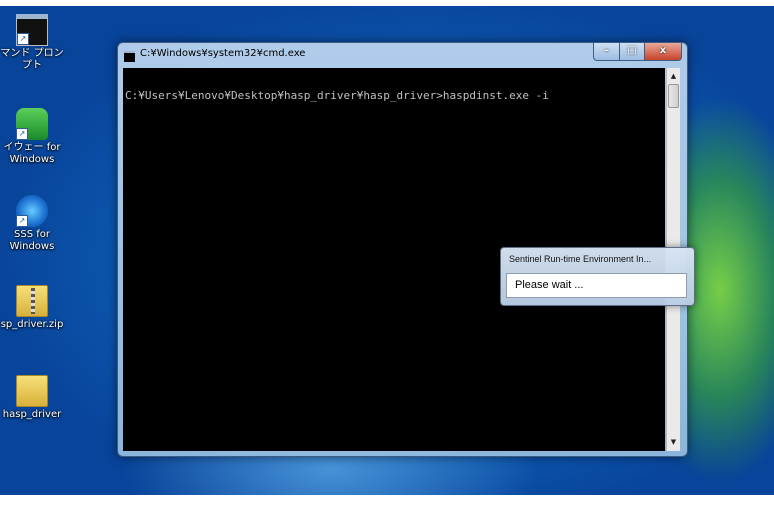  Describe the element at coordinates (223, 53) in the screenshot. I see `window-title: C:¥Windows¥system32¥cmd.exe` at that location.